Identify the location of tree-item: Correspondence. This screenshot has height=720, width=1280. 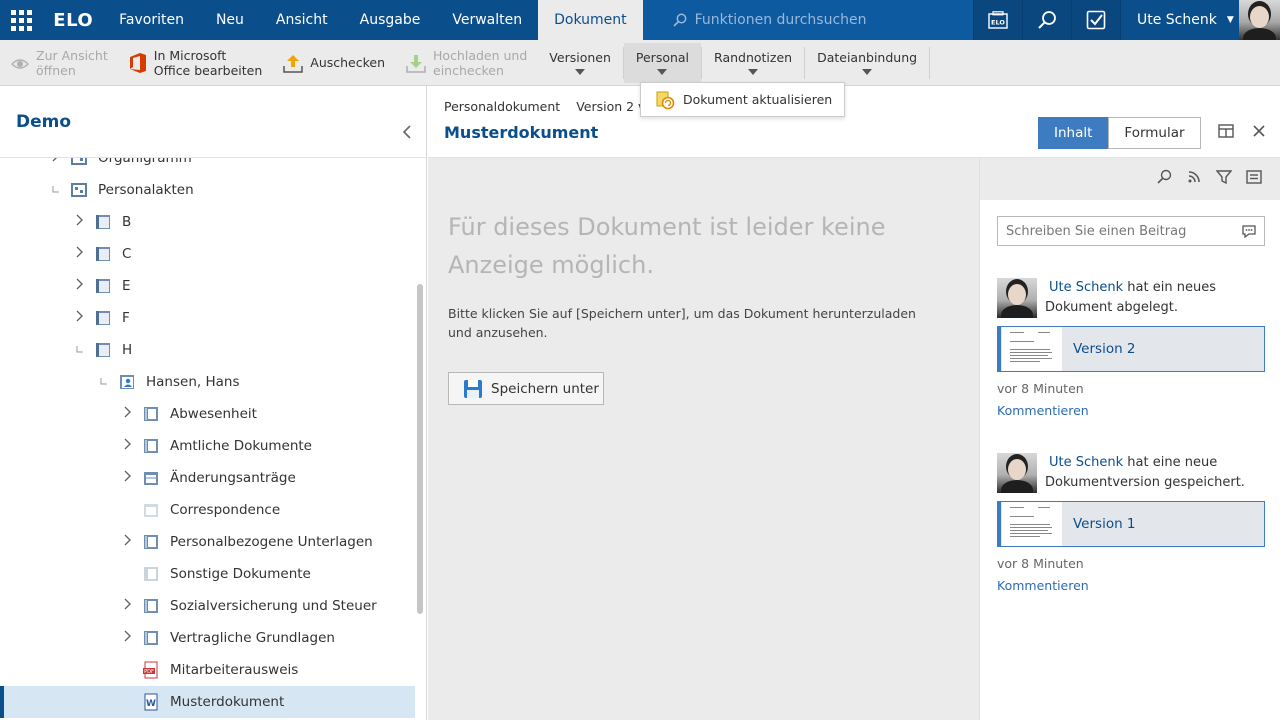
(207, 510).